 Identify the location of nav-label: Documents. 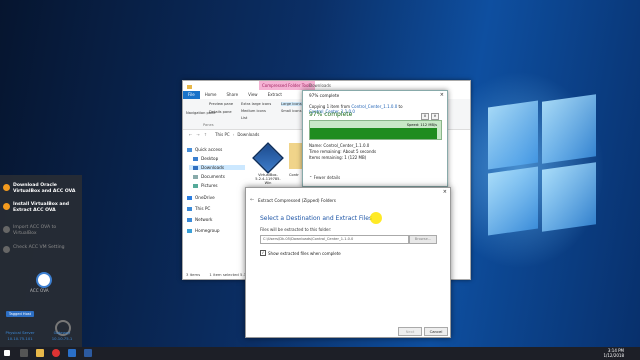
(213, 176).